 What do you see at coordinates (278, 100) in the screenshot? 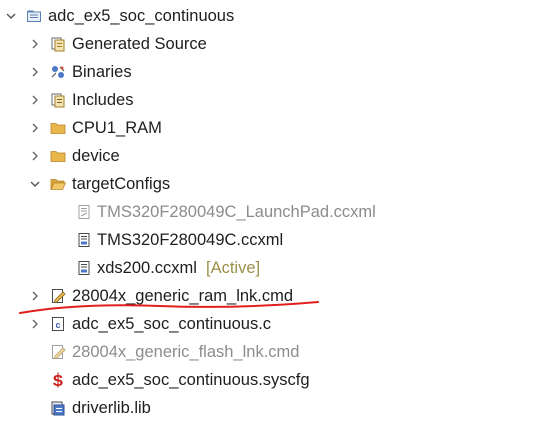
I see `tree-item-includes: Includes` at bounding box center [278, 100].